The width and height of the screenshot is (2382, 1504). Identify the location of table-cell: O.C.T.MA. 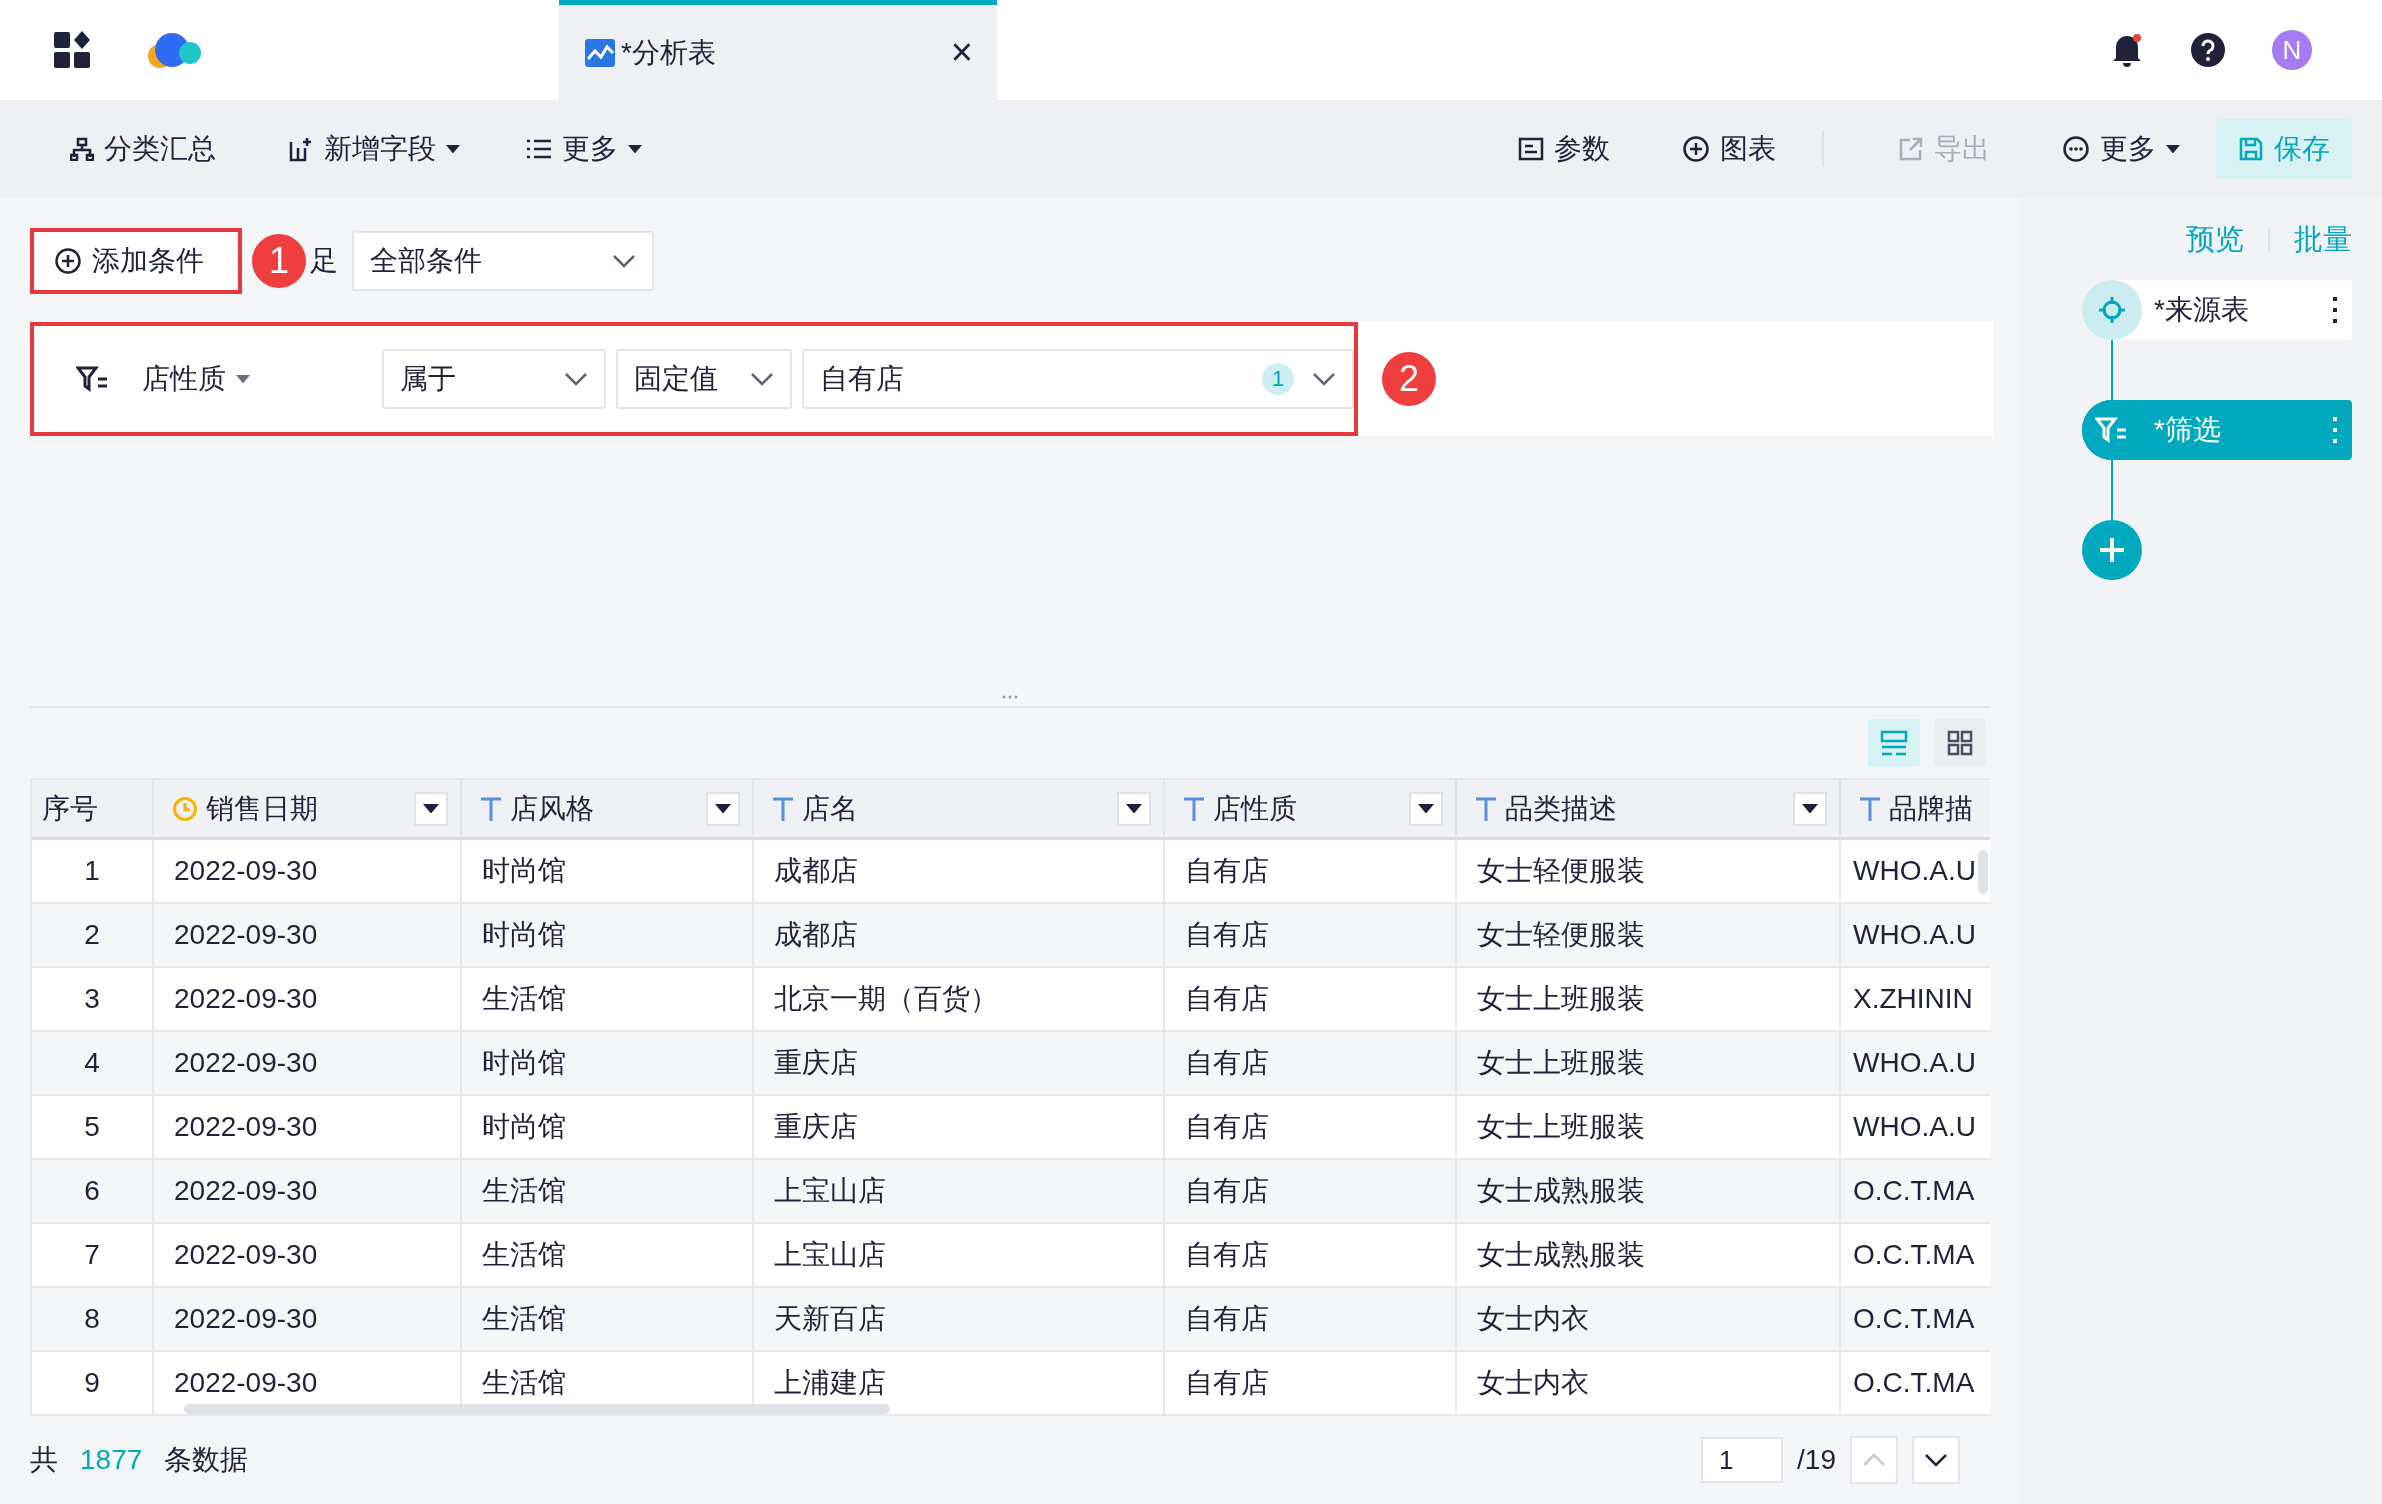
(1915, 1256).